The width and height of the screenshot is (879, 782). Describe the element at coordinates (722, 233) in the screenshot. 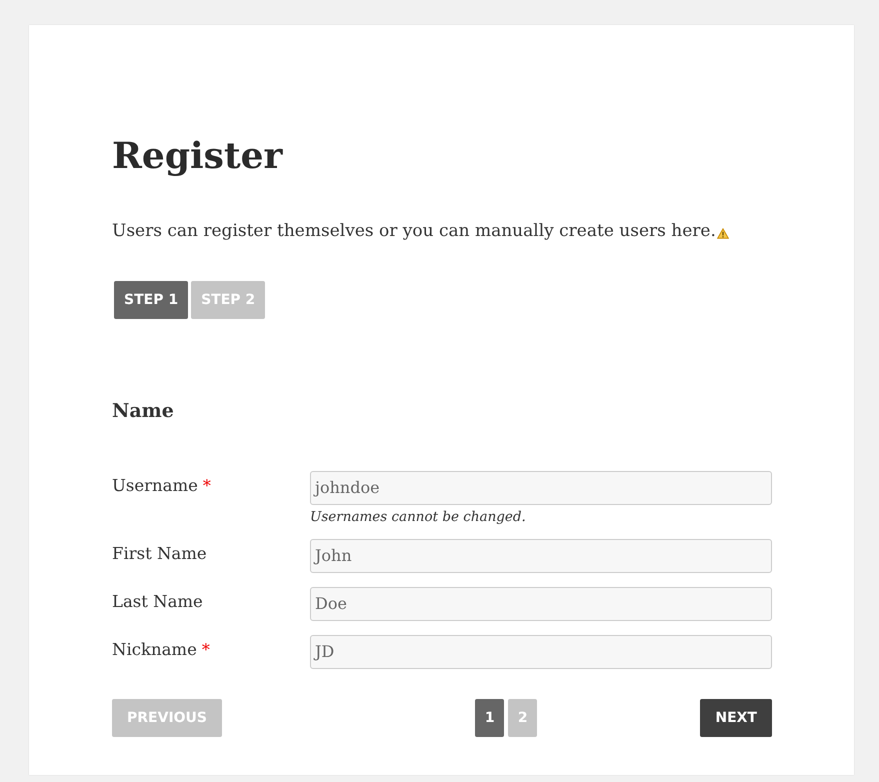

I see `warning-icon` at that location.